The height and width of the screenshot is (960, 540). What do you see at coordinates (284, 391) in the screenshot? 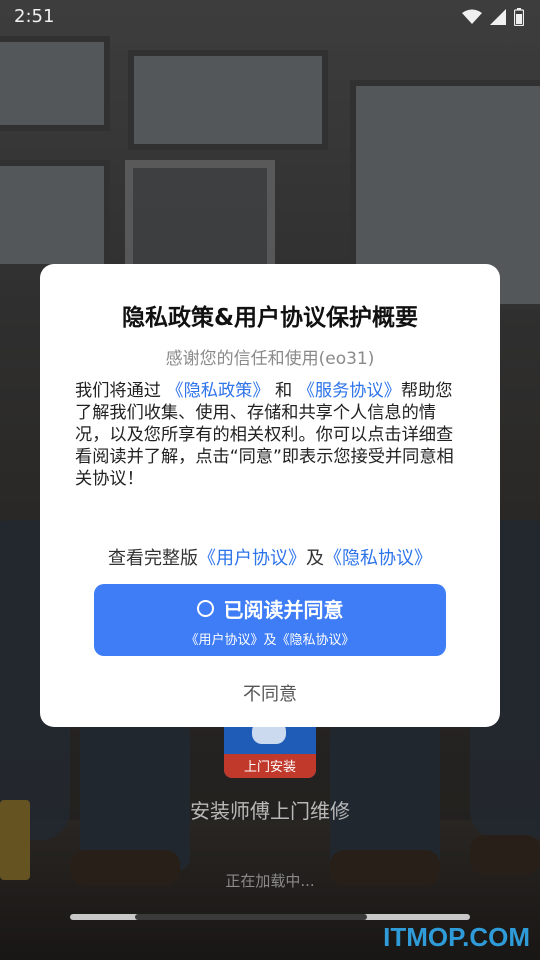
I see `body-text: 和` at bounding box center [284, 391].